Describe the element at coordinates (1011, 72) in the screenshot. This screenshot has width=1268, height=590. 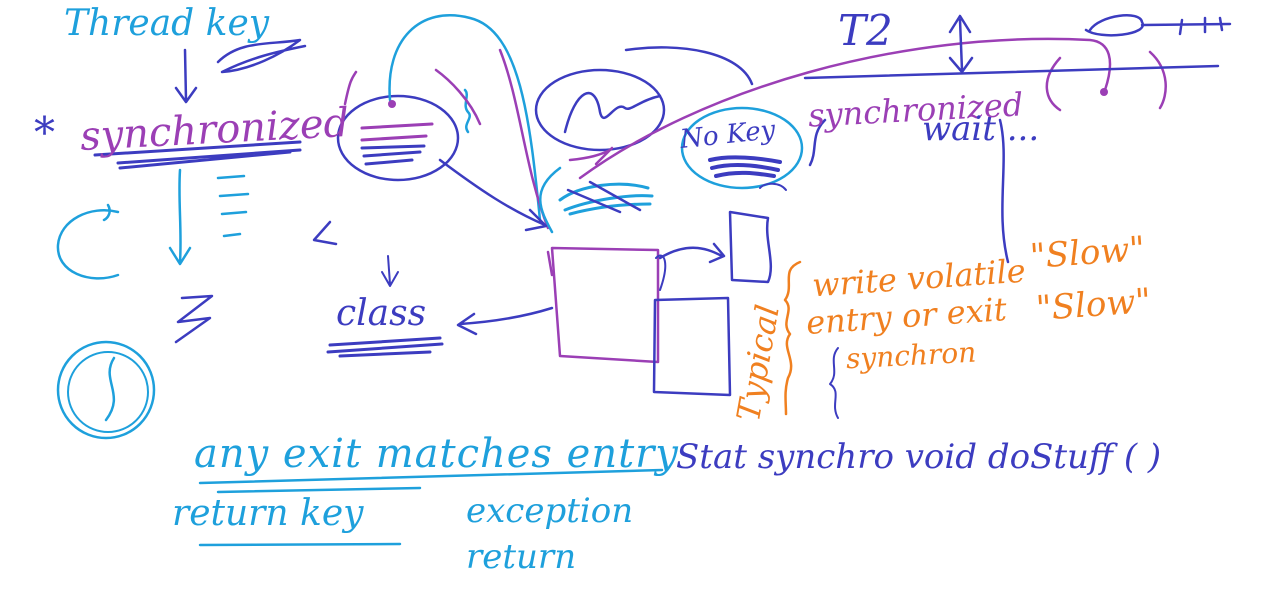
I see `t2-timeline` at that location.